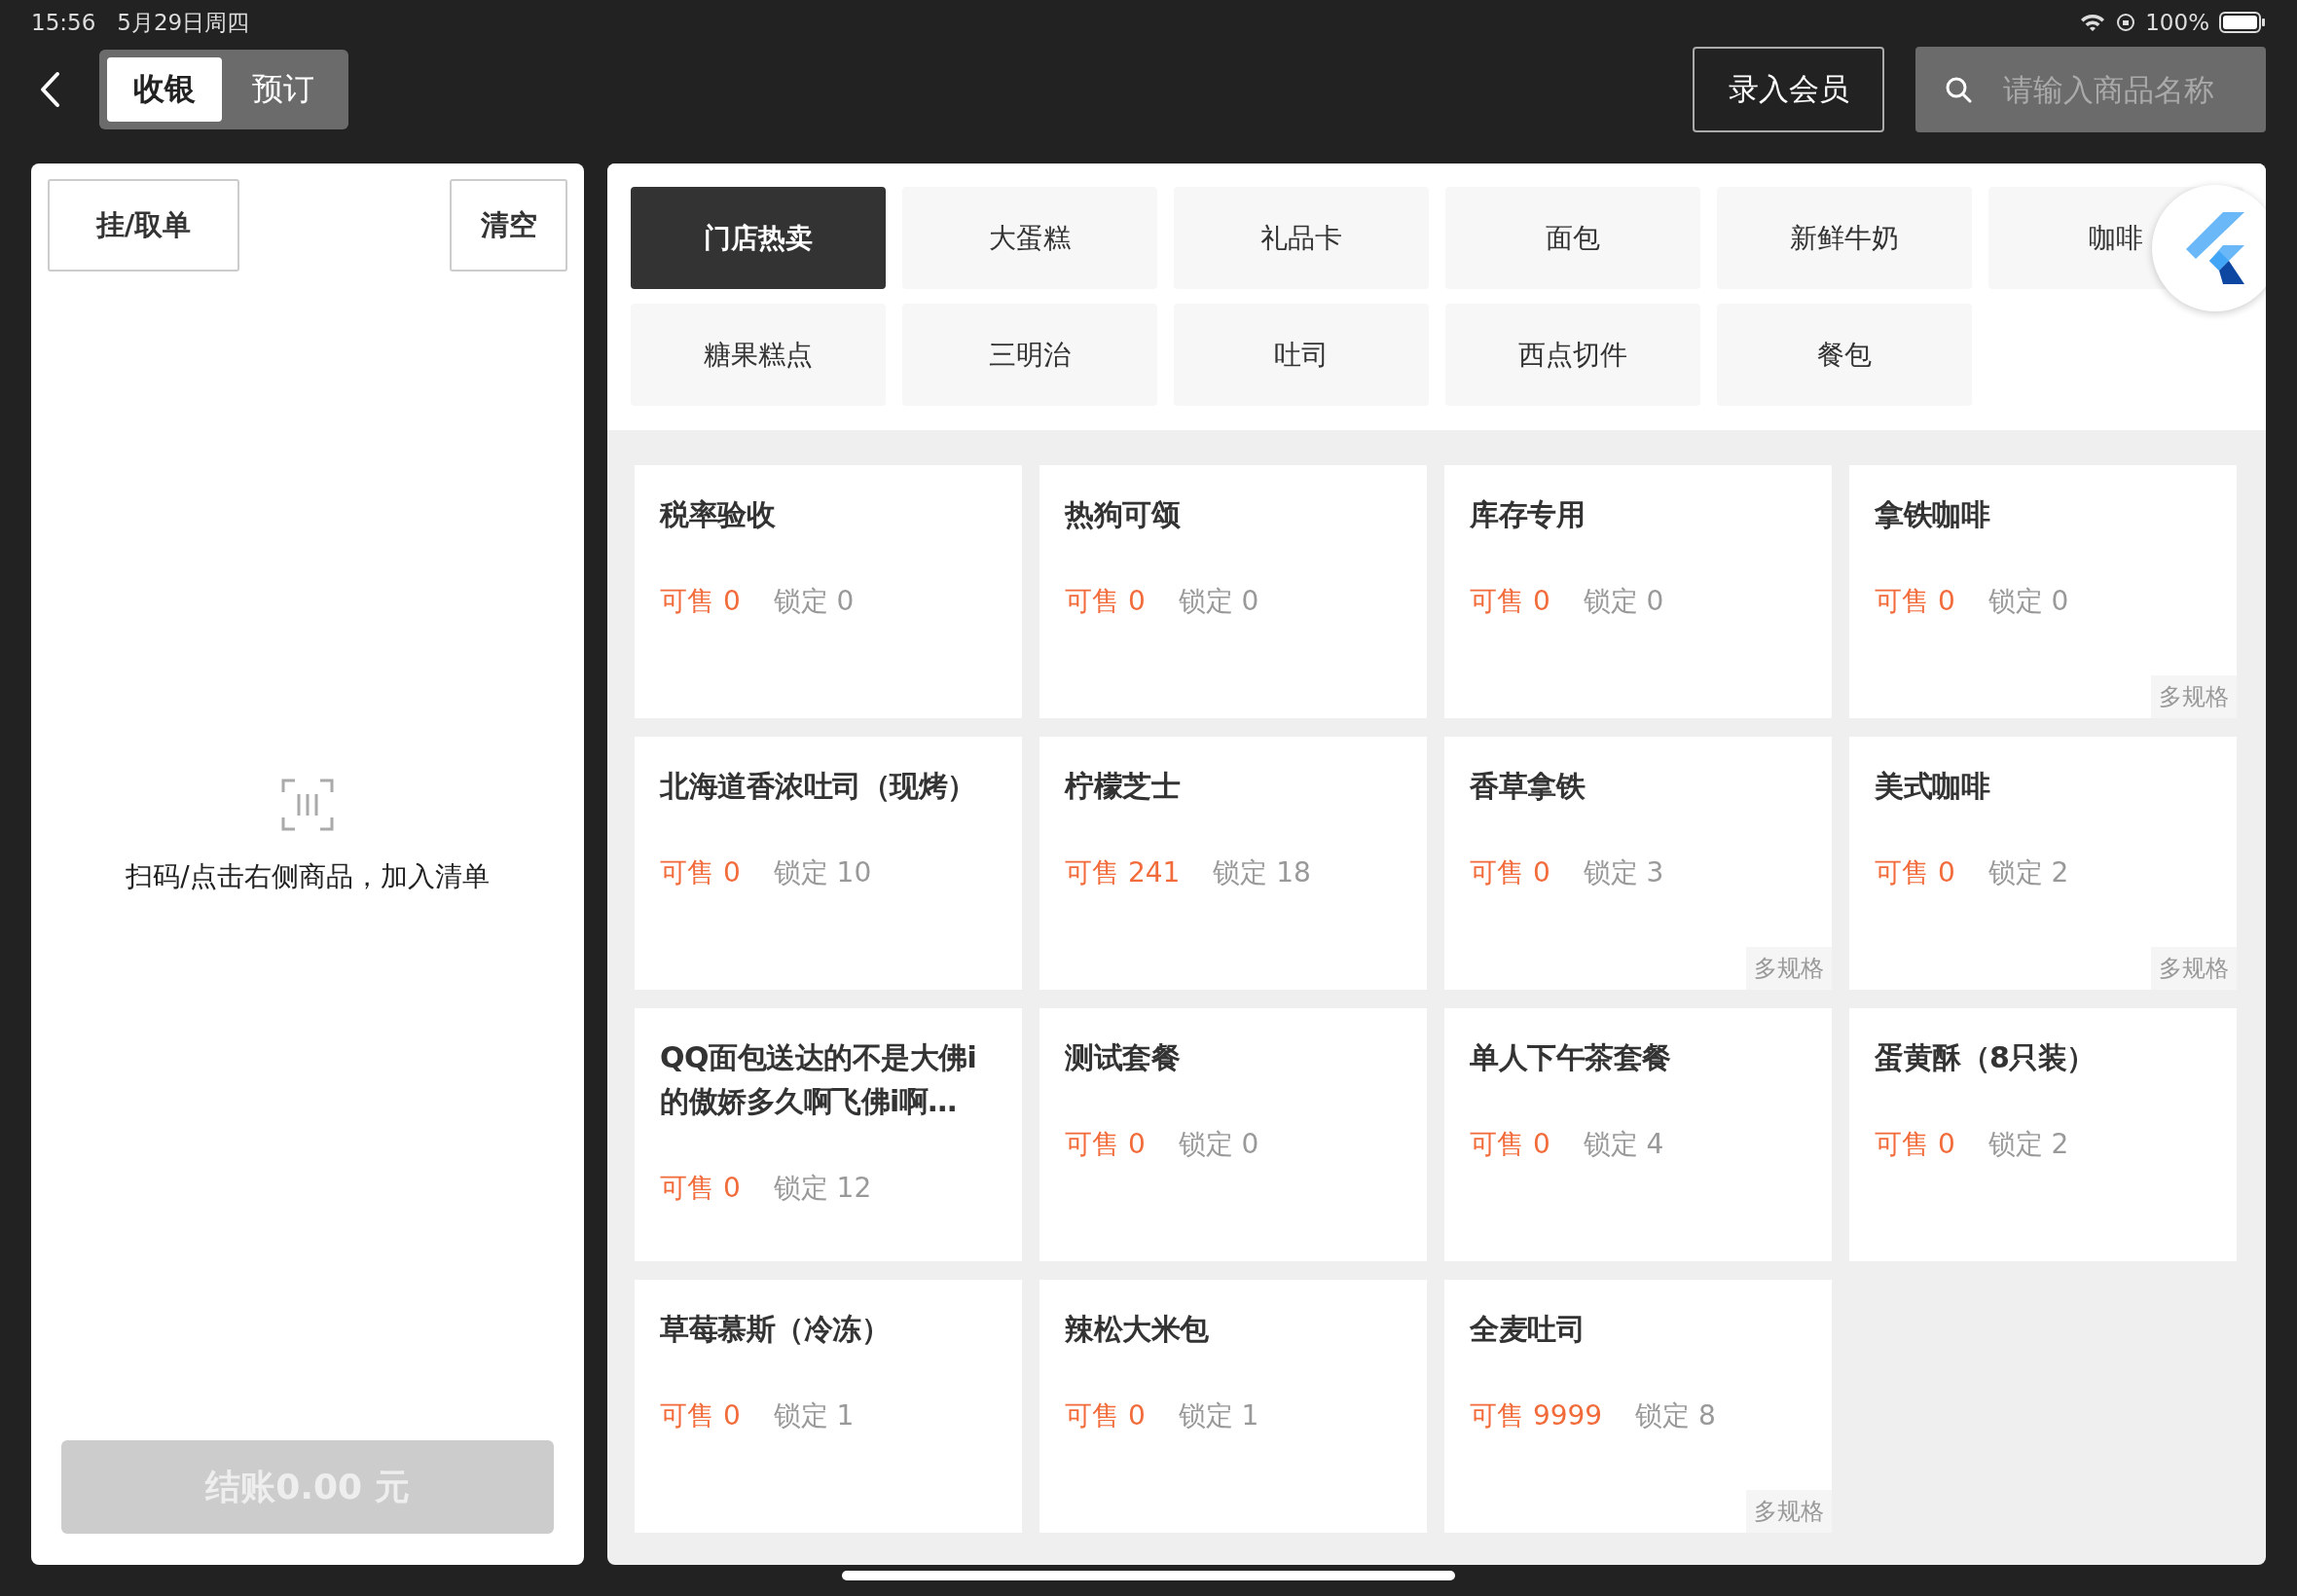  What do you see at coordinates (818, 786) in the screenshot?
I see `product-name: 北海道香浓吐司（现烤）` at bounding box center [818, 786].